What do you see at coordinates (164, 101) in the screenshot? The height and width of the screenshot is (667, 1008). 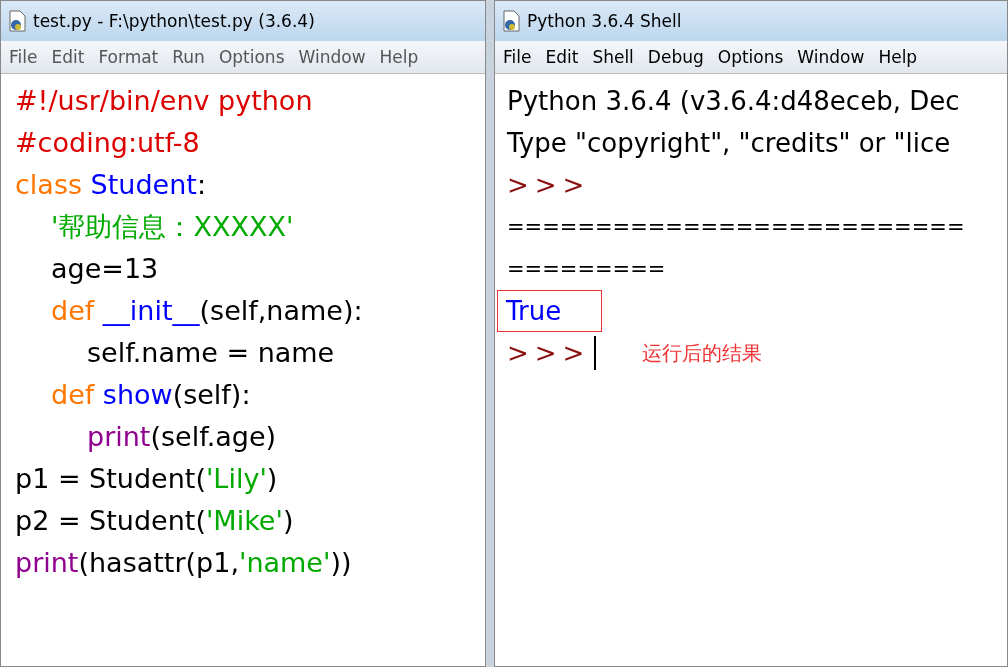 I see `code-line: #!/usr/bin/env python` at bounding box center [164, 101].